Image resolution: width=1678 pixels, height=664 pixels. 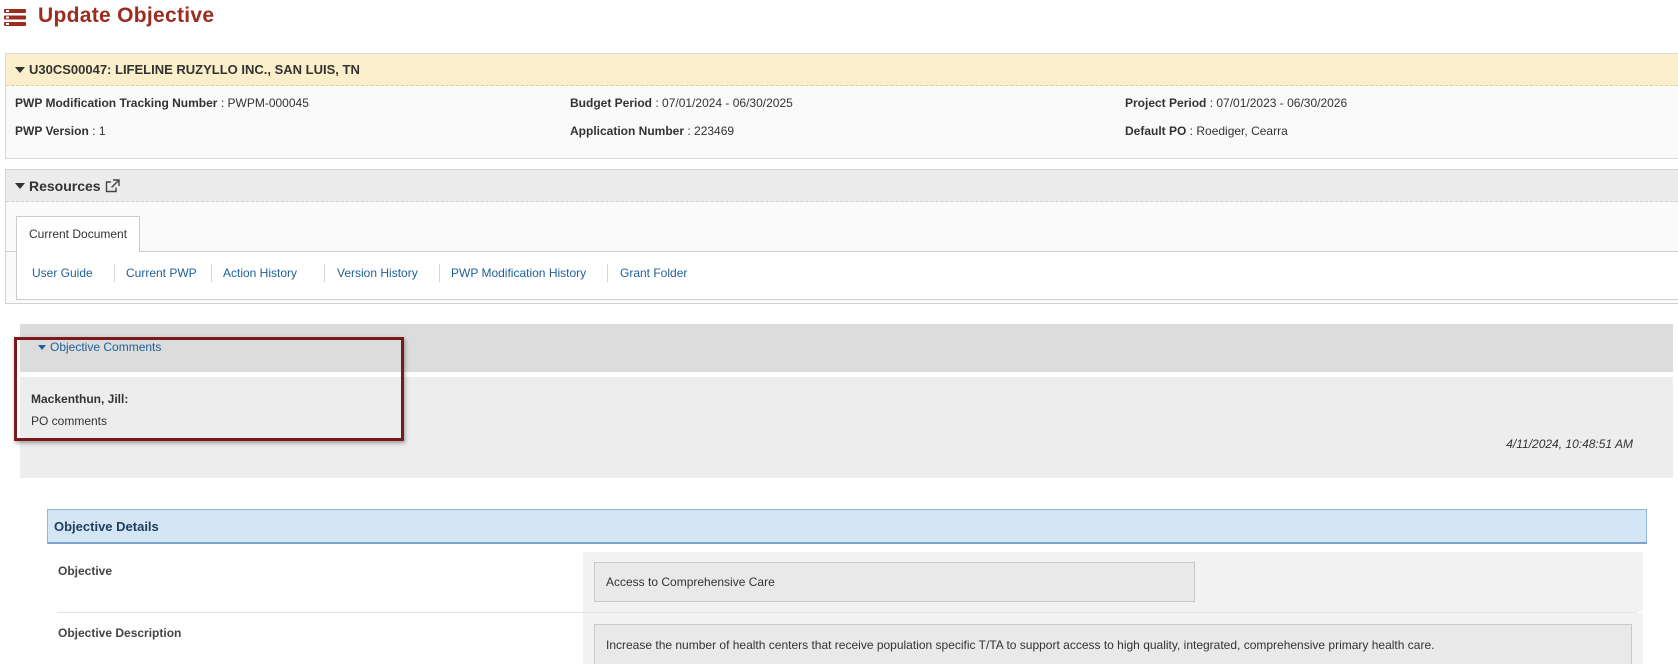 I want to click on budget-period-label: Budget Period, so click(x=611, y=103).